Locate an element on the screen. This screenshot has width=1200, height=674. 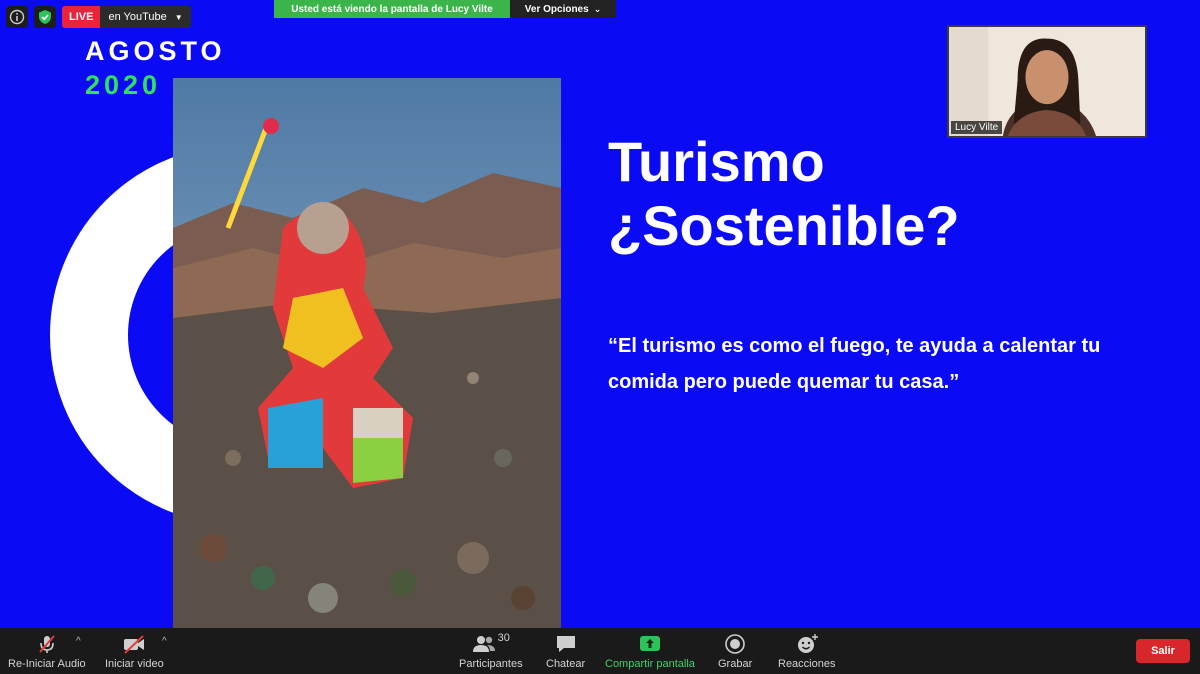
slide-quote-line2: comida pero puede quemar tu casa.” is located at coordinates (784, 382).